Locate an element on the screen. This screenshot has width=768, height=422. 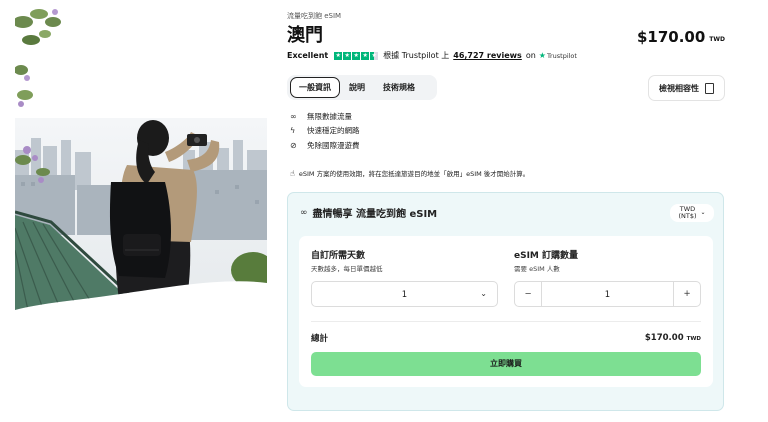
decrement-button: − is located at coordinates (528, 294).